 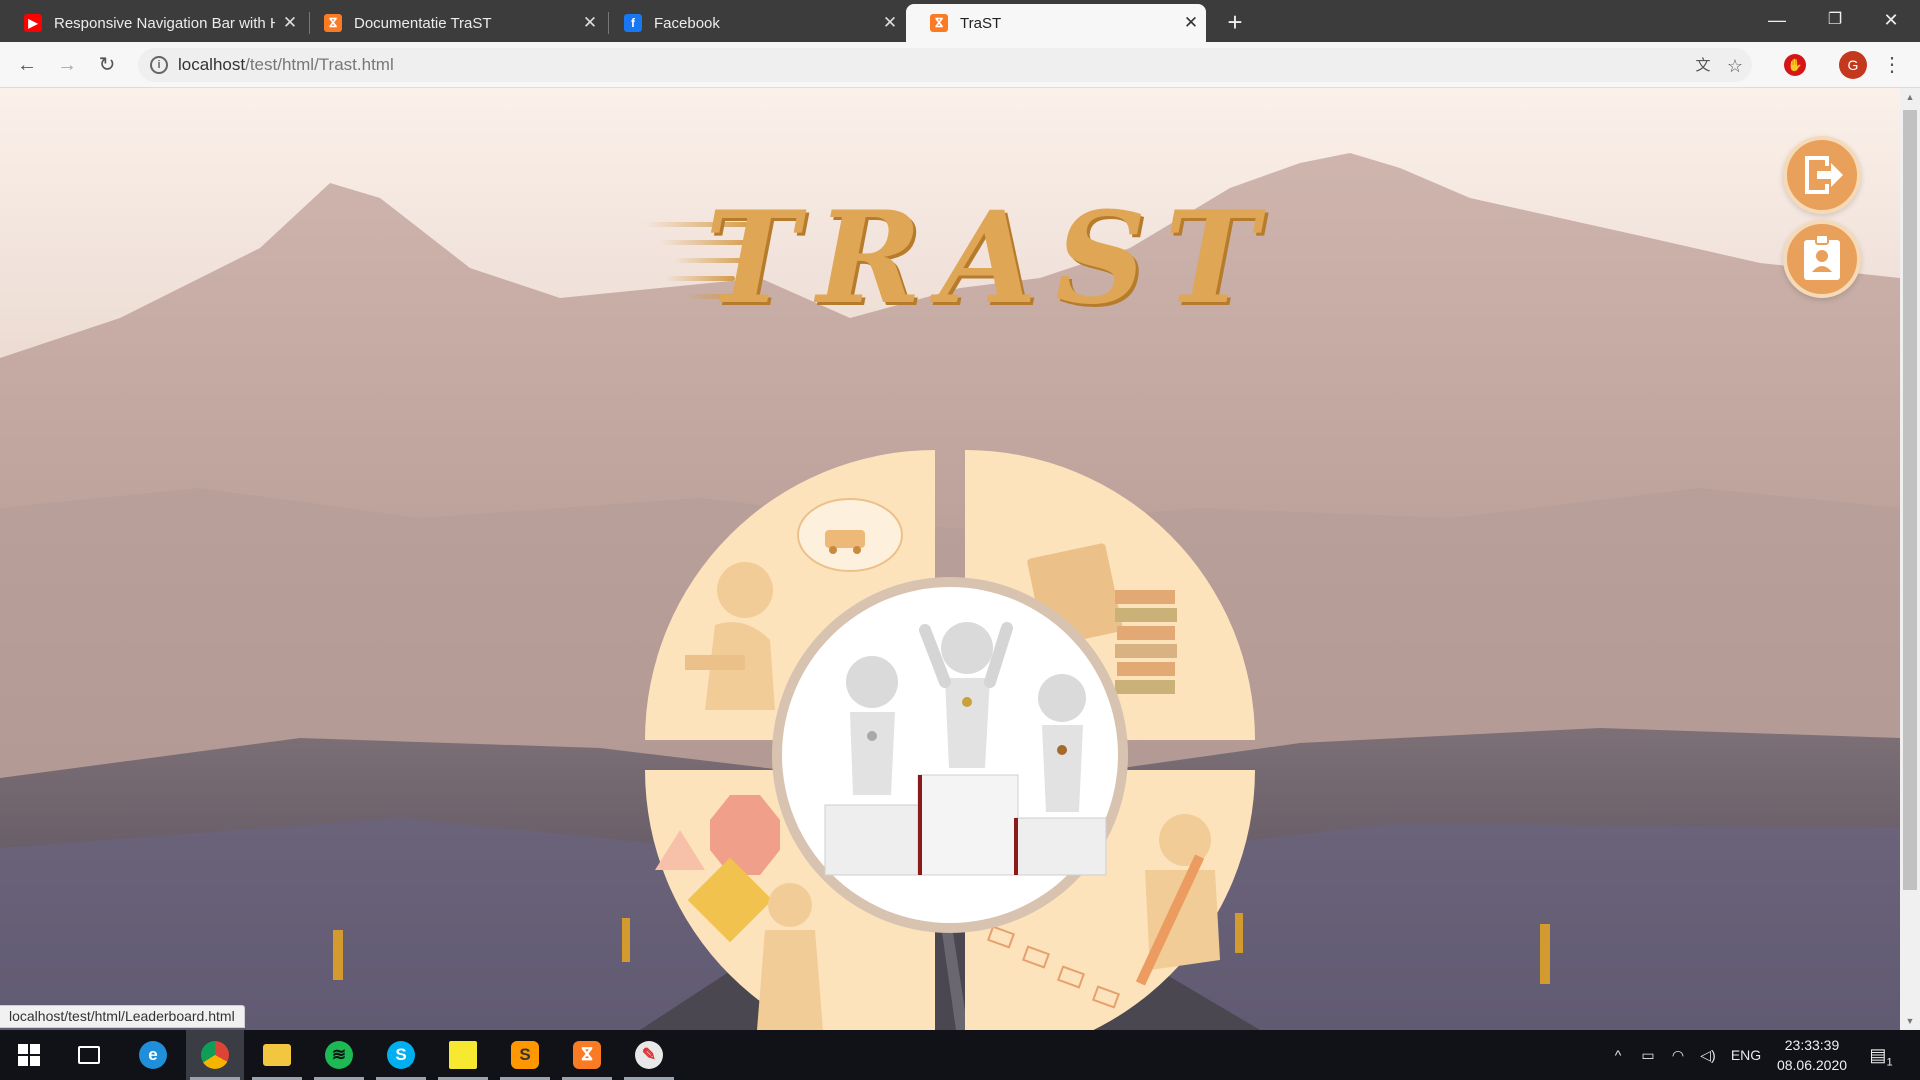 What do you see at coordinates (1835, 20) in the screenshot?
I see `restore-icon: ❐` at bounding box center [1835, 20].